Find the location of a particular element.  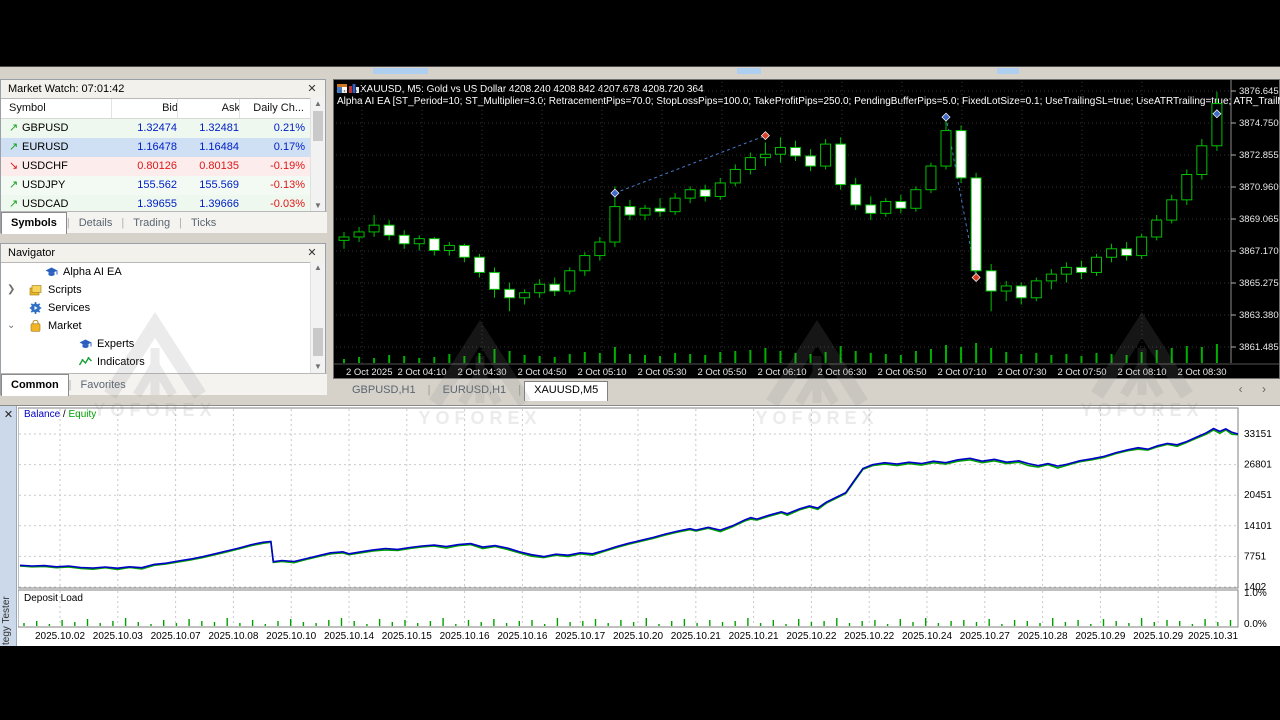

balance-axis-label: 20451 is located at coordinates (1258, 495).